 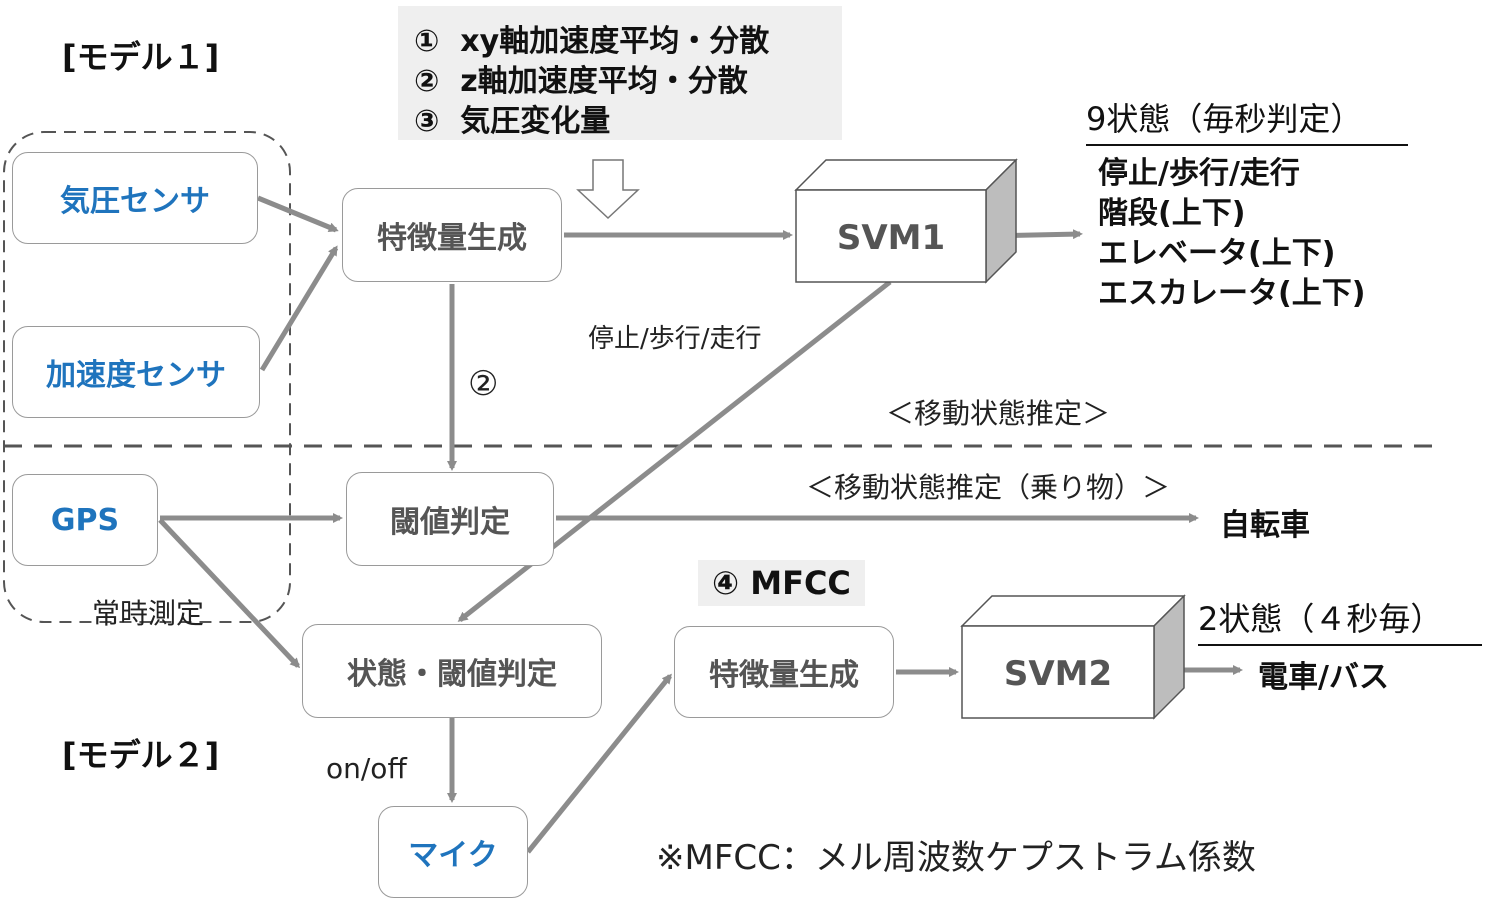 What do you see at coordinates (1247, 120) in the screenshot?
I see `svm1-output-title: 9状態（毎秒判定）` at bounding box center [1247, 120].